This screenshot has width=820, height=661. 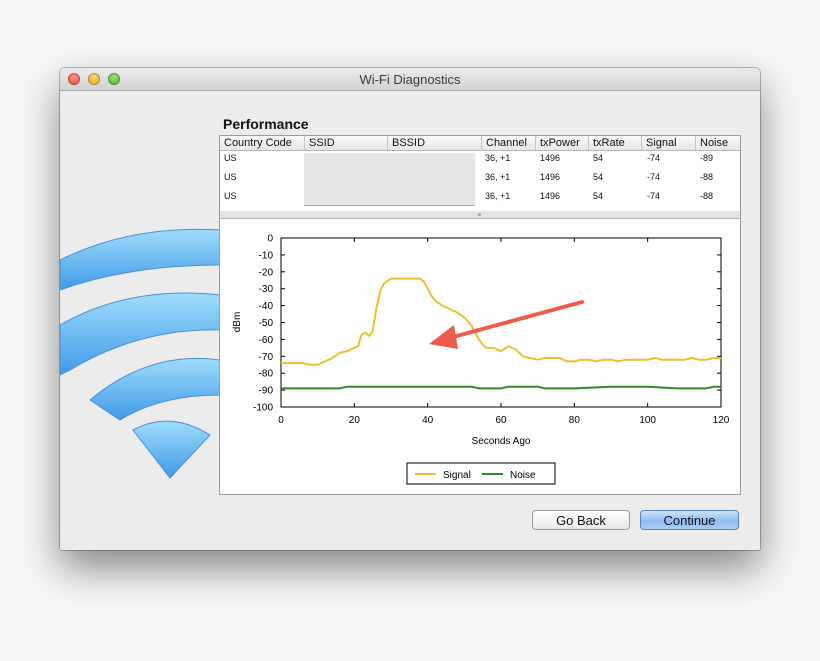 I want to click on y-tick-label: -100, so click(x=263, y=408).